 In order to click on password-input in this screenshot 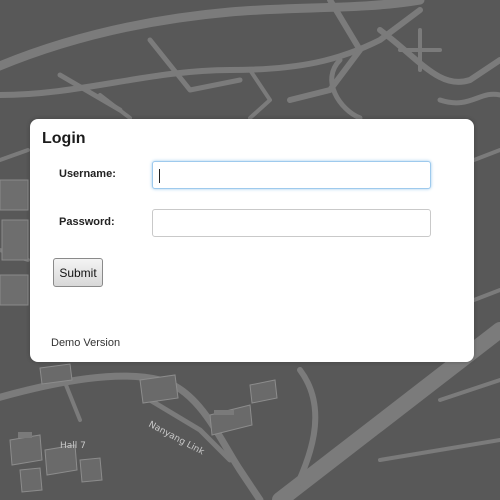, I will do `click(291, 223)`.